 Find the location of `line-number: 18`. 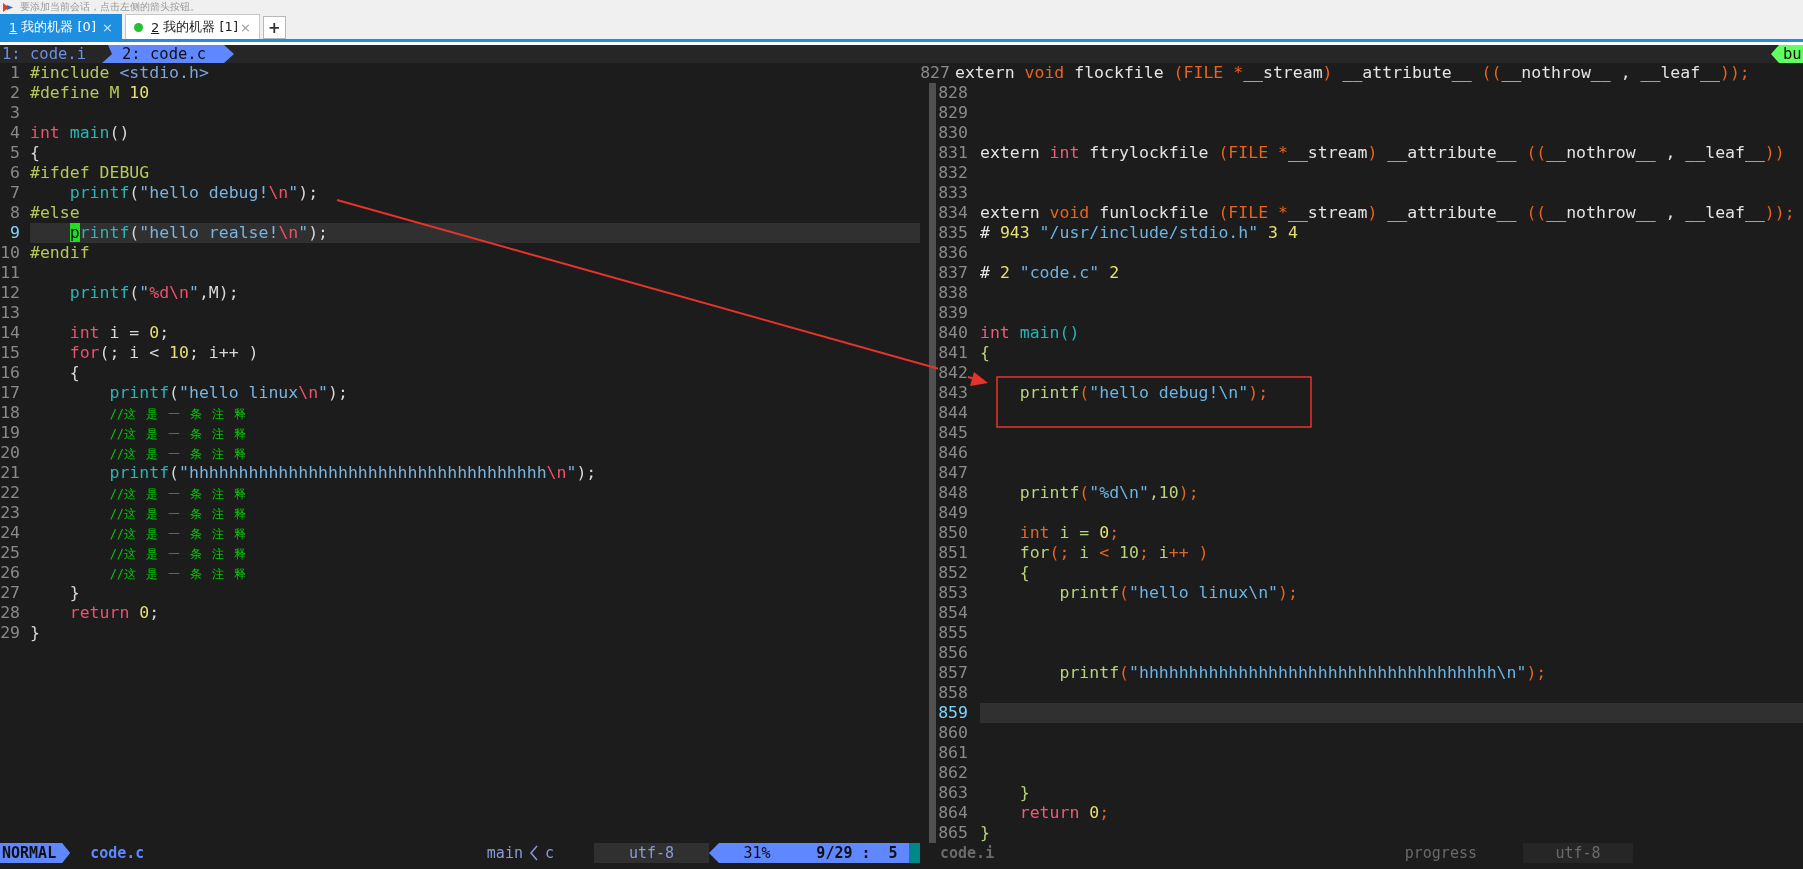

line-number: 18 is located at coordinates (10, 413).